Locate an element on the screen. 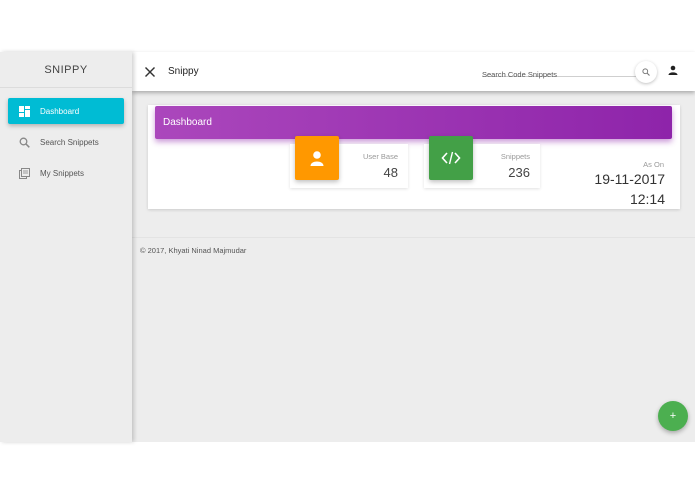 The image size is (695, 494). brand-logo: SNIPPY is located at coordinates (66, 70).